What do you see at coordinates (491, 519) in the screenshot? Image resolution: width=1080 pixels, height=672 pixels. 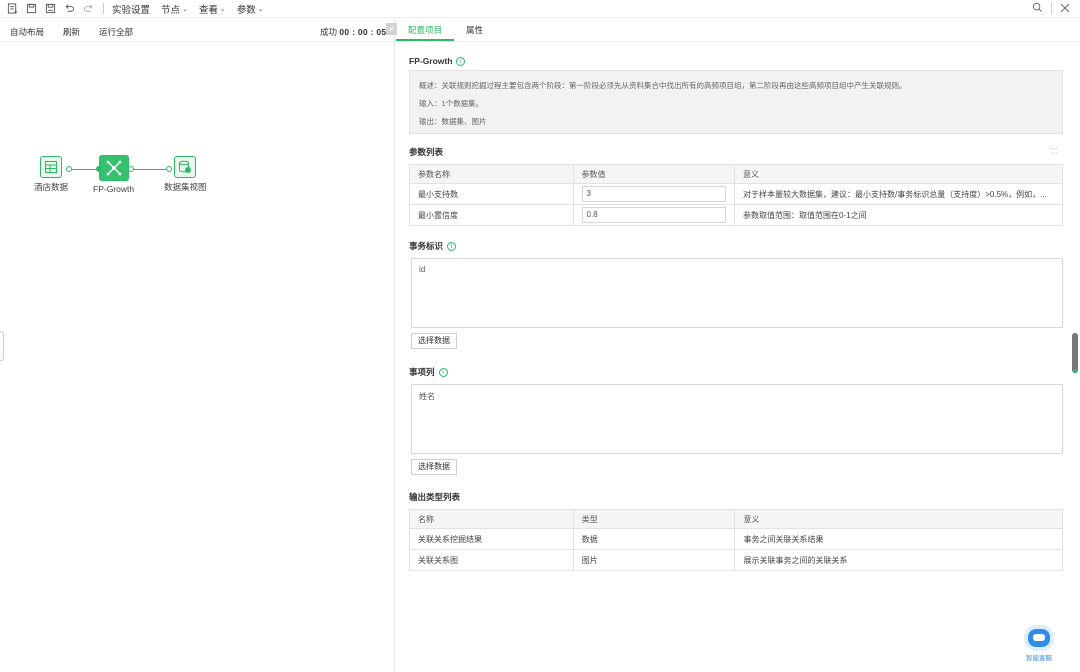 I see `column-header: 名称` at bounding box center [491, 519].